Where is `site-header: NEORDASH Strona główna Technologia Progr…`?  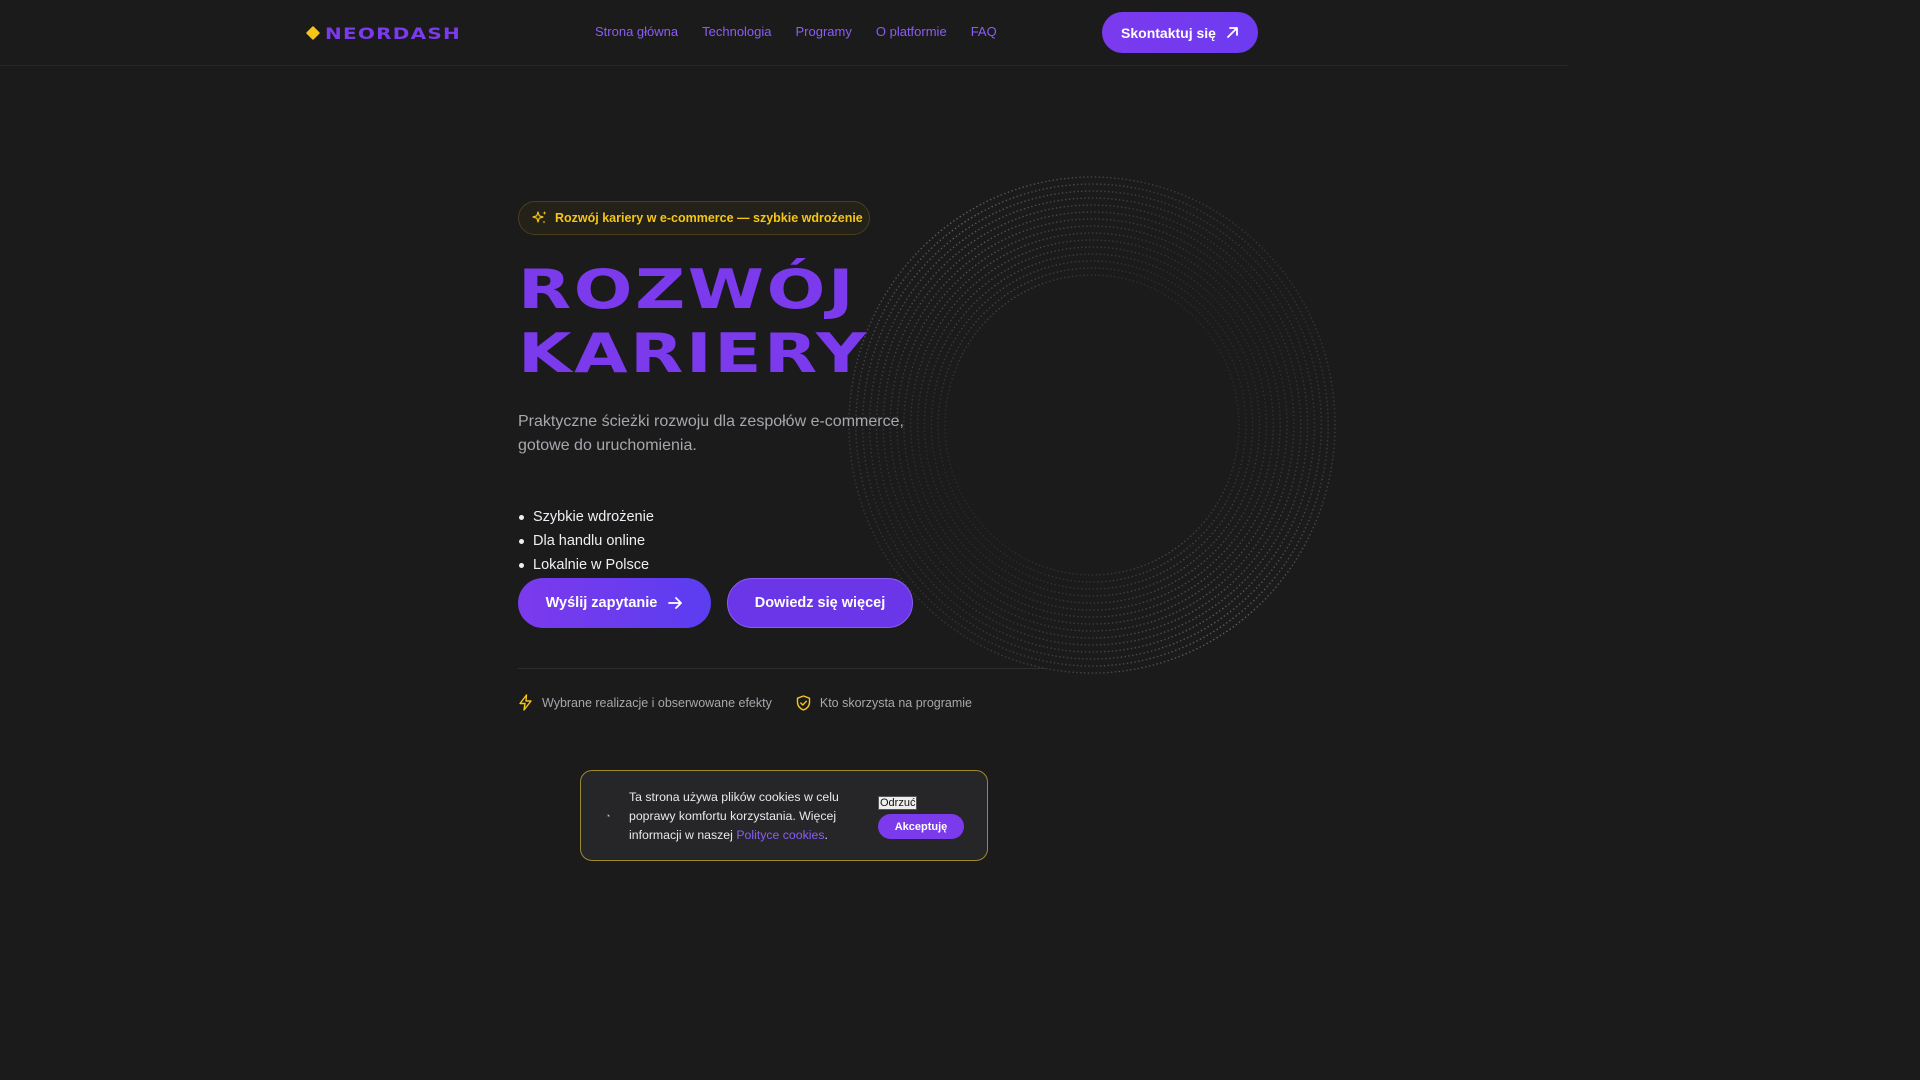
site-header: NEORDASH Strona główna Technologia Progr… is located at coordinates (784, 33).